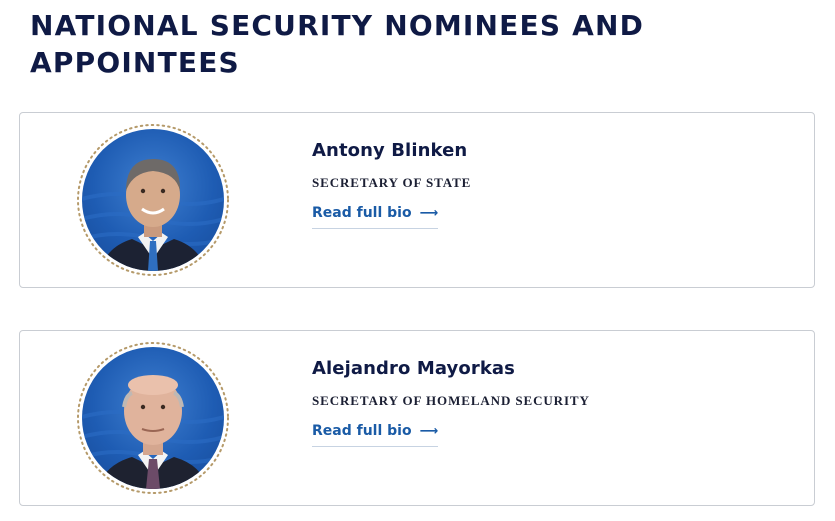  I want to click on nominee-role: SECRETARY OF STATE, so click(392, 182).